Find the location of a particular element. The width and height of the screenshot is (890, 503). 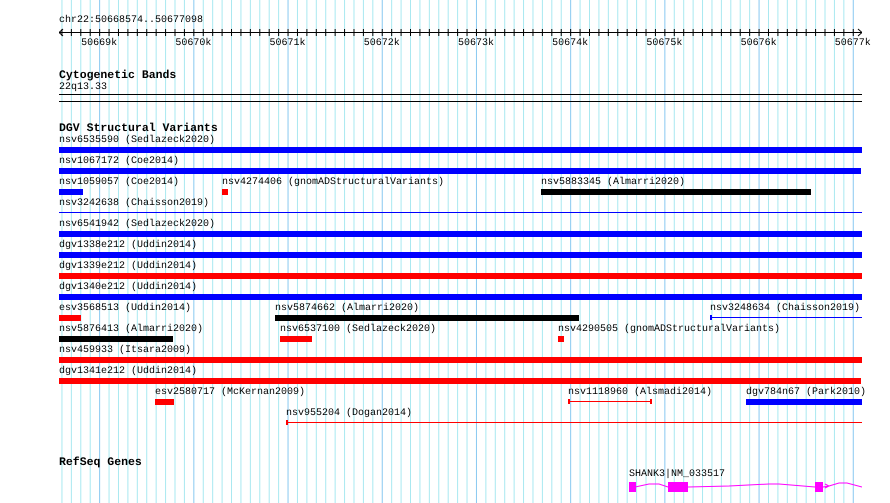

variant-label: dgv1338e212 (Uddin2014) is located at coordinates (128, 245).